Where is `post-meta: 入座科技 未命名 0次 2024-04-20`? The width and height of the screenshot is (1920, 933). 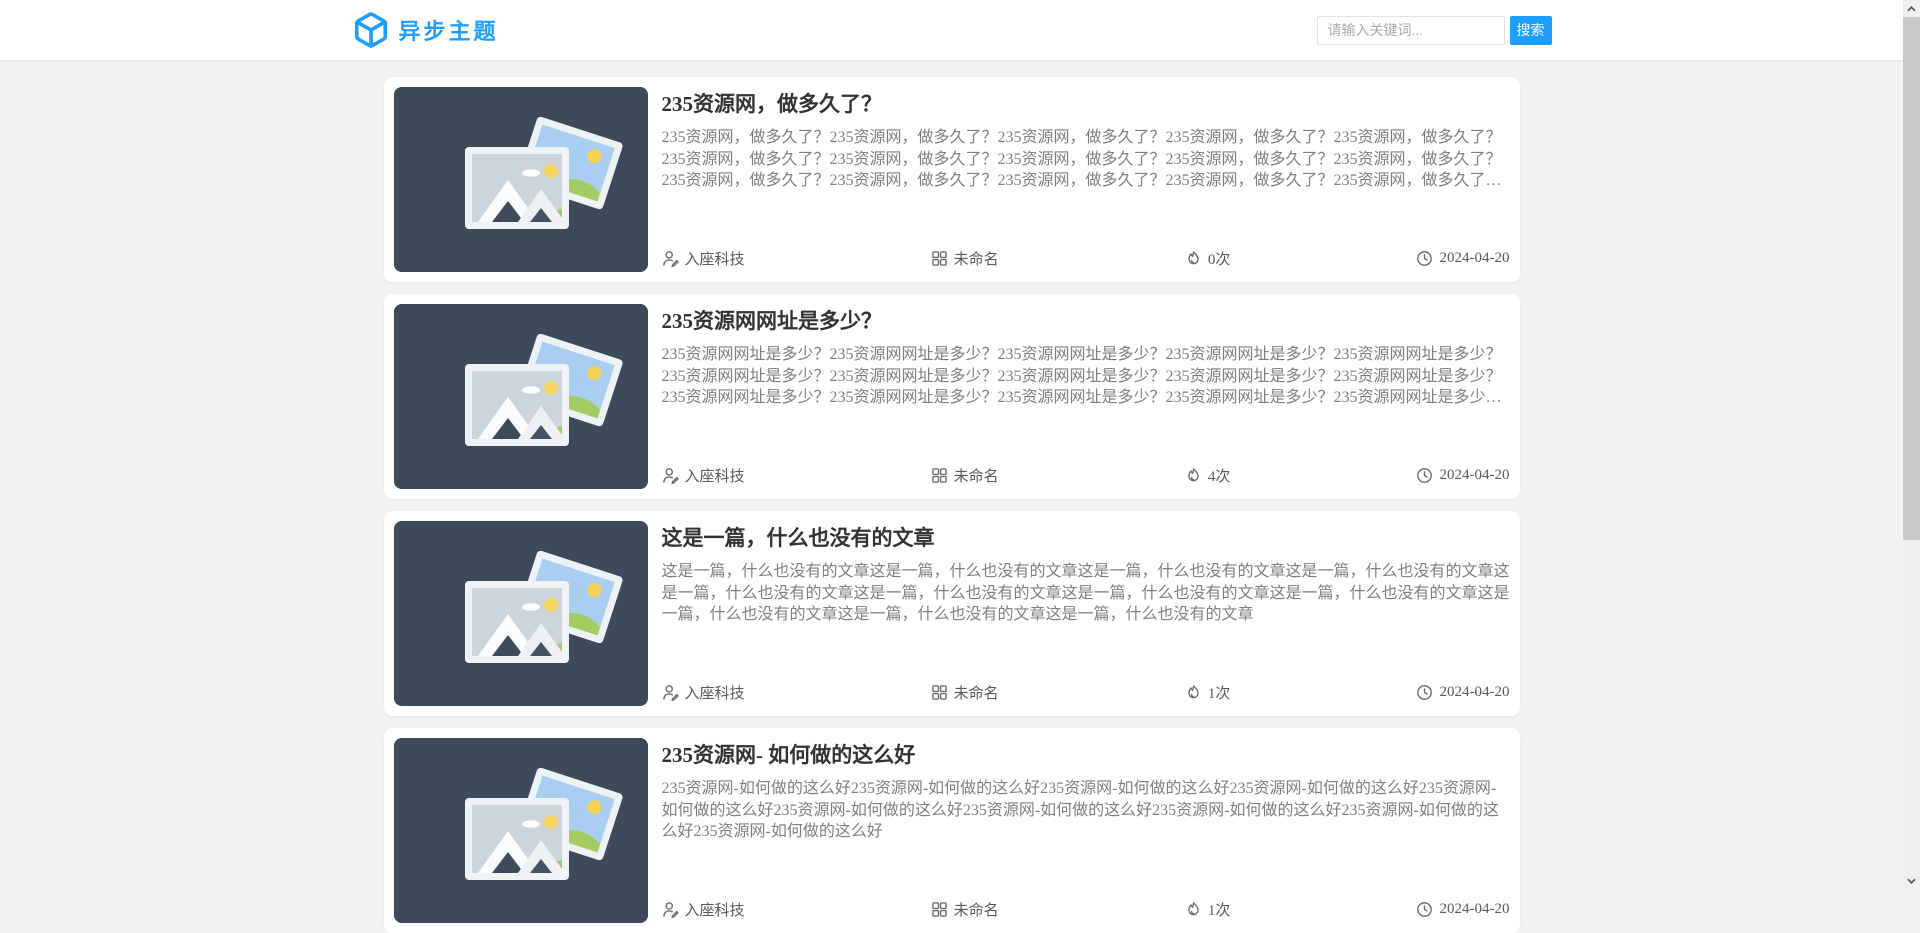 post-meta: 入座科技 未命名 0次 2024-04-20 is located at coordinates (1086, 260).